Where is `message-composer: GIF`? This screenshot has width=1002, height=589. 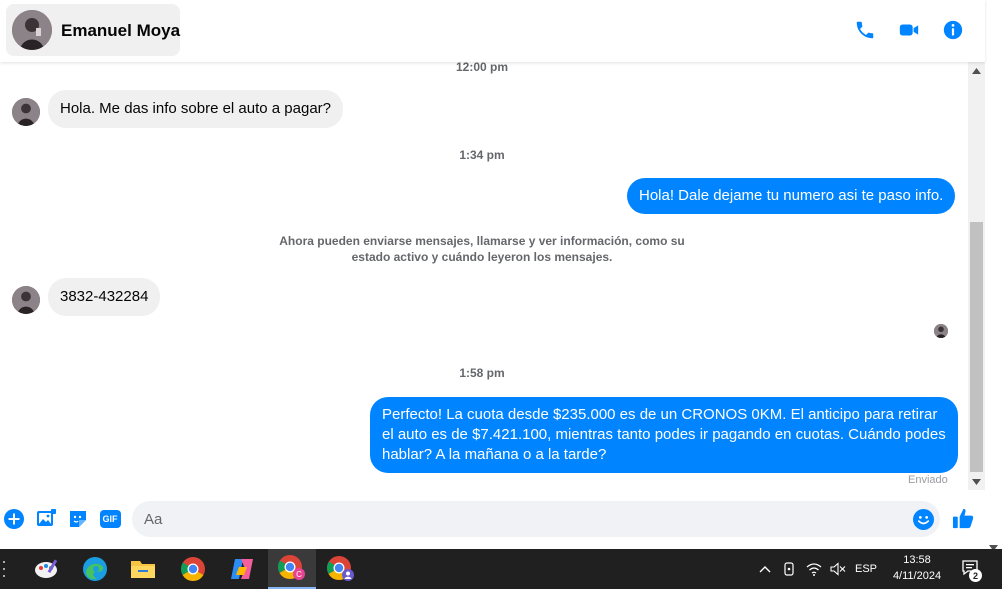
message-composer: GIF is located at coordinates (492, 519).